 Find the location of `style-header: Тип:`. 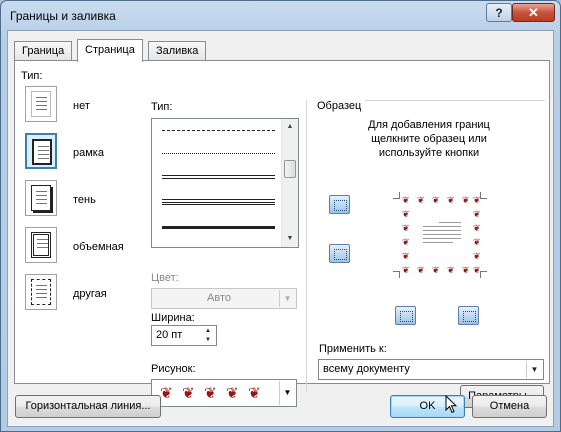

style-header: Тип: is located at coordinates (162, 107).